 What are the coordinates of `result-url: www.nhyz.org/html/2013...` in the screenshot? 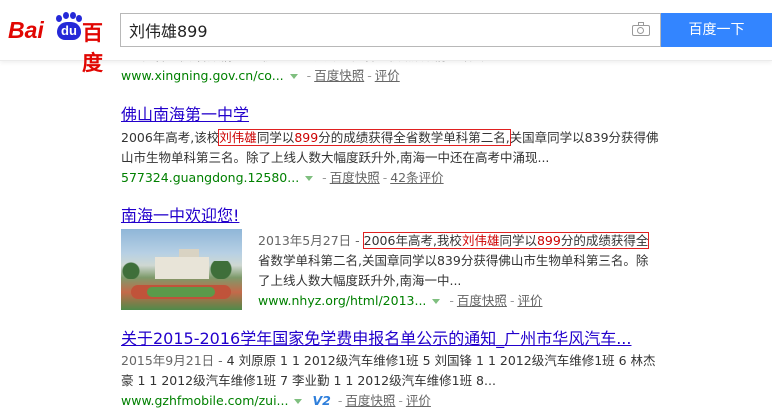 It's located at (342, 300).